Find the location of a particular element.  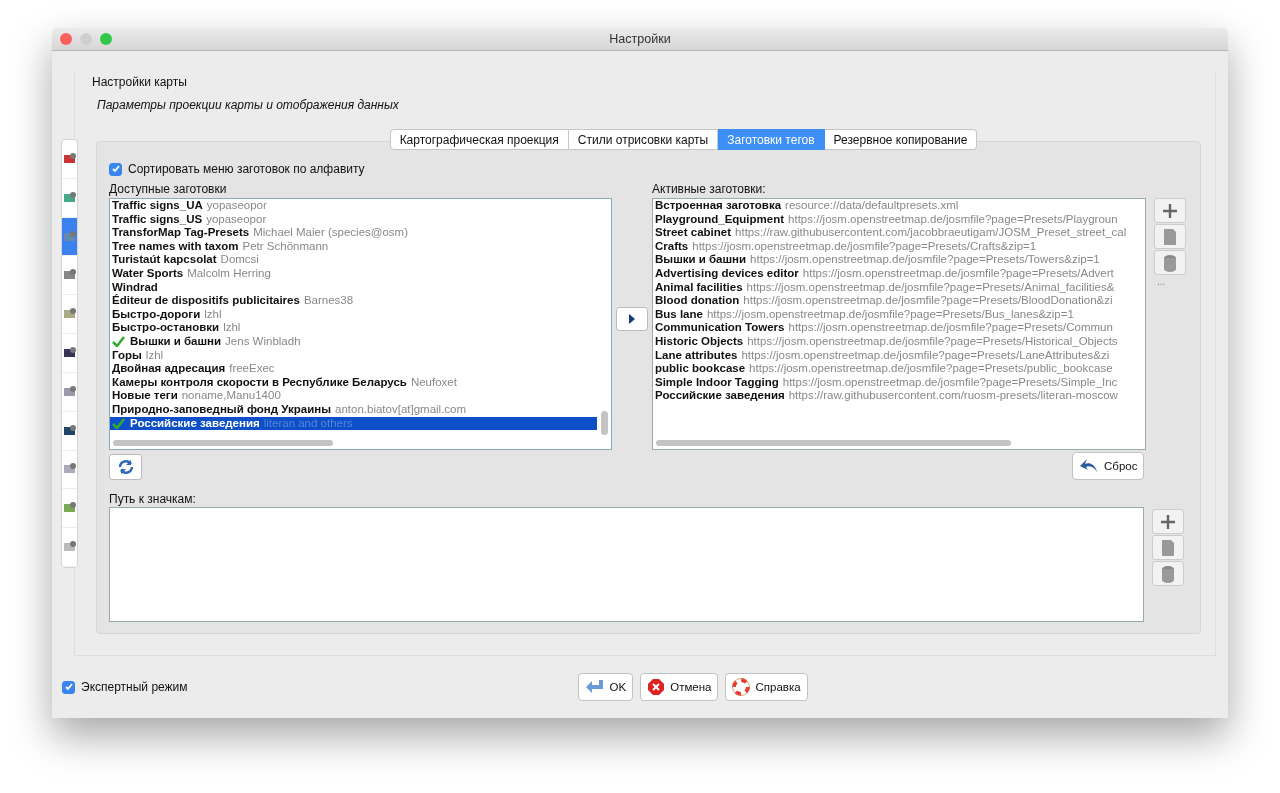

preset-item: Simple Indoor Tagging https://josm.openstreetmap.de/josmfile?page=Presets/Simple_Inc is located at coordinates (896, 382).